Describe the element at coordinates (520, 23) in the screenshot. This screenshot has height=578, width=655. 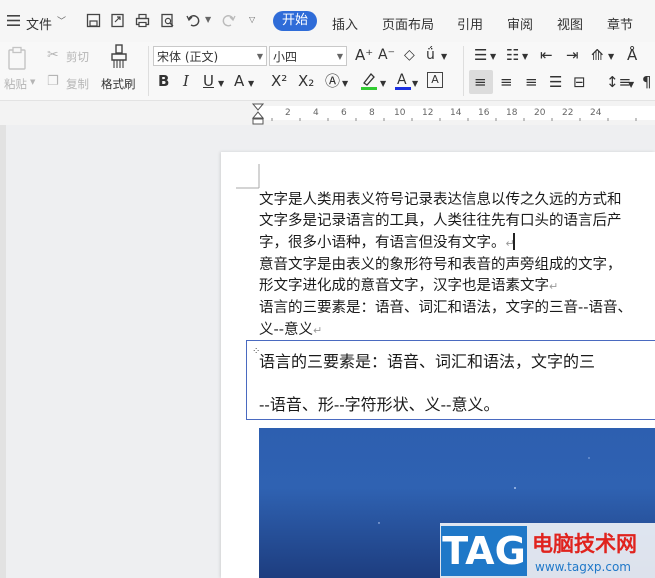
I see `tab-review: 审阅` at that location.